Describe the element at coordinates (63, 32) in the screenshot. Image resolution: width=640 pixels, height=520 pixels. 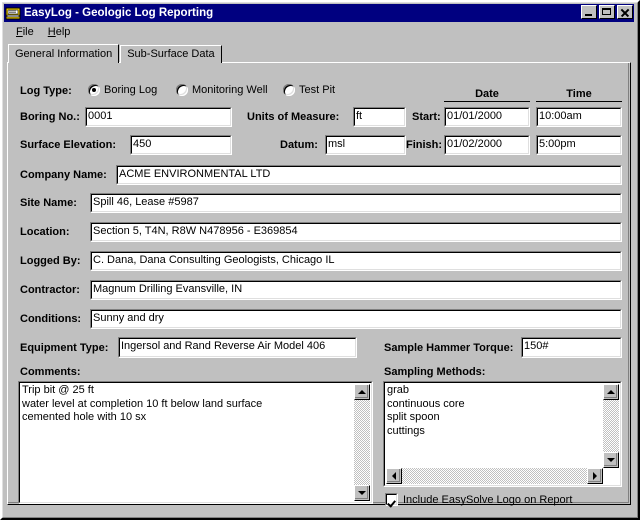
I see `menu-help-rest: elp` at that location.